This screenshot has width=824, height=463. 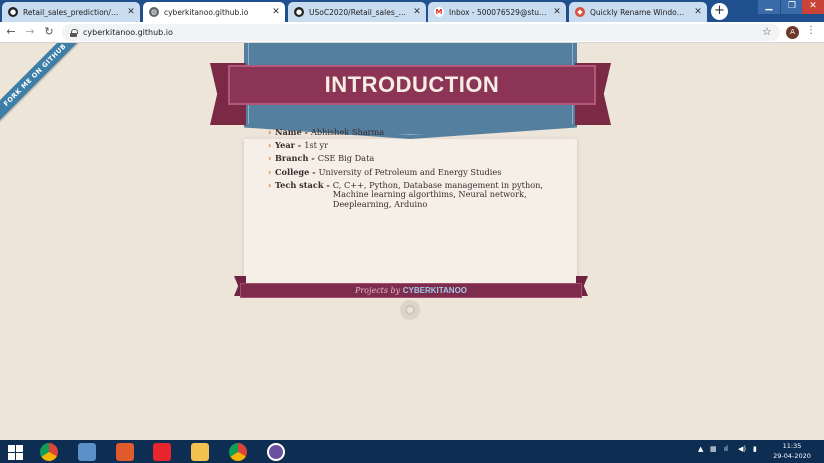 What do you see at coordinates (200, 452) in the screenshot?
I see `folder-icon` at bounding box center [200, 452].